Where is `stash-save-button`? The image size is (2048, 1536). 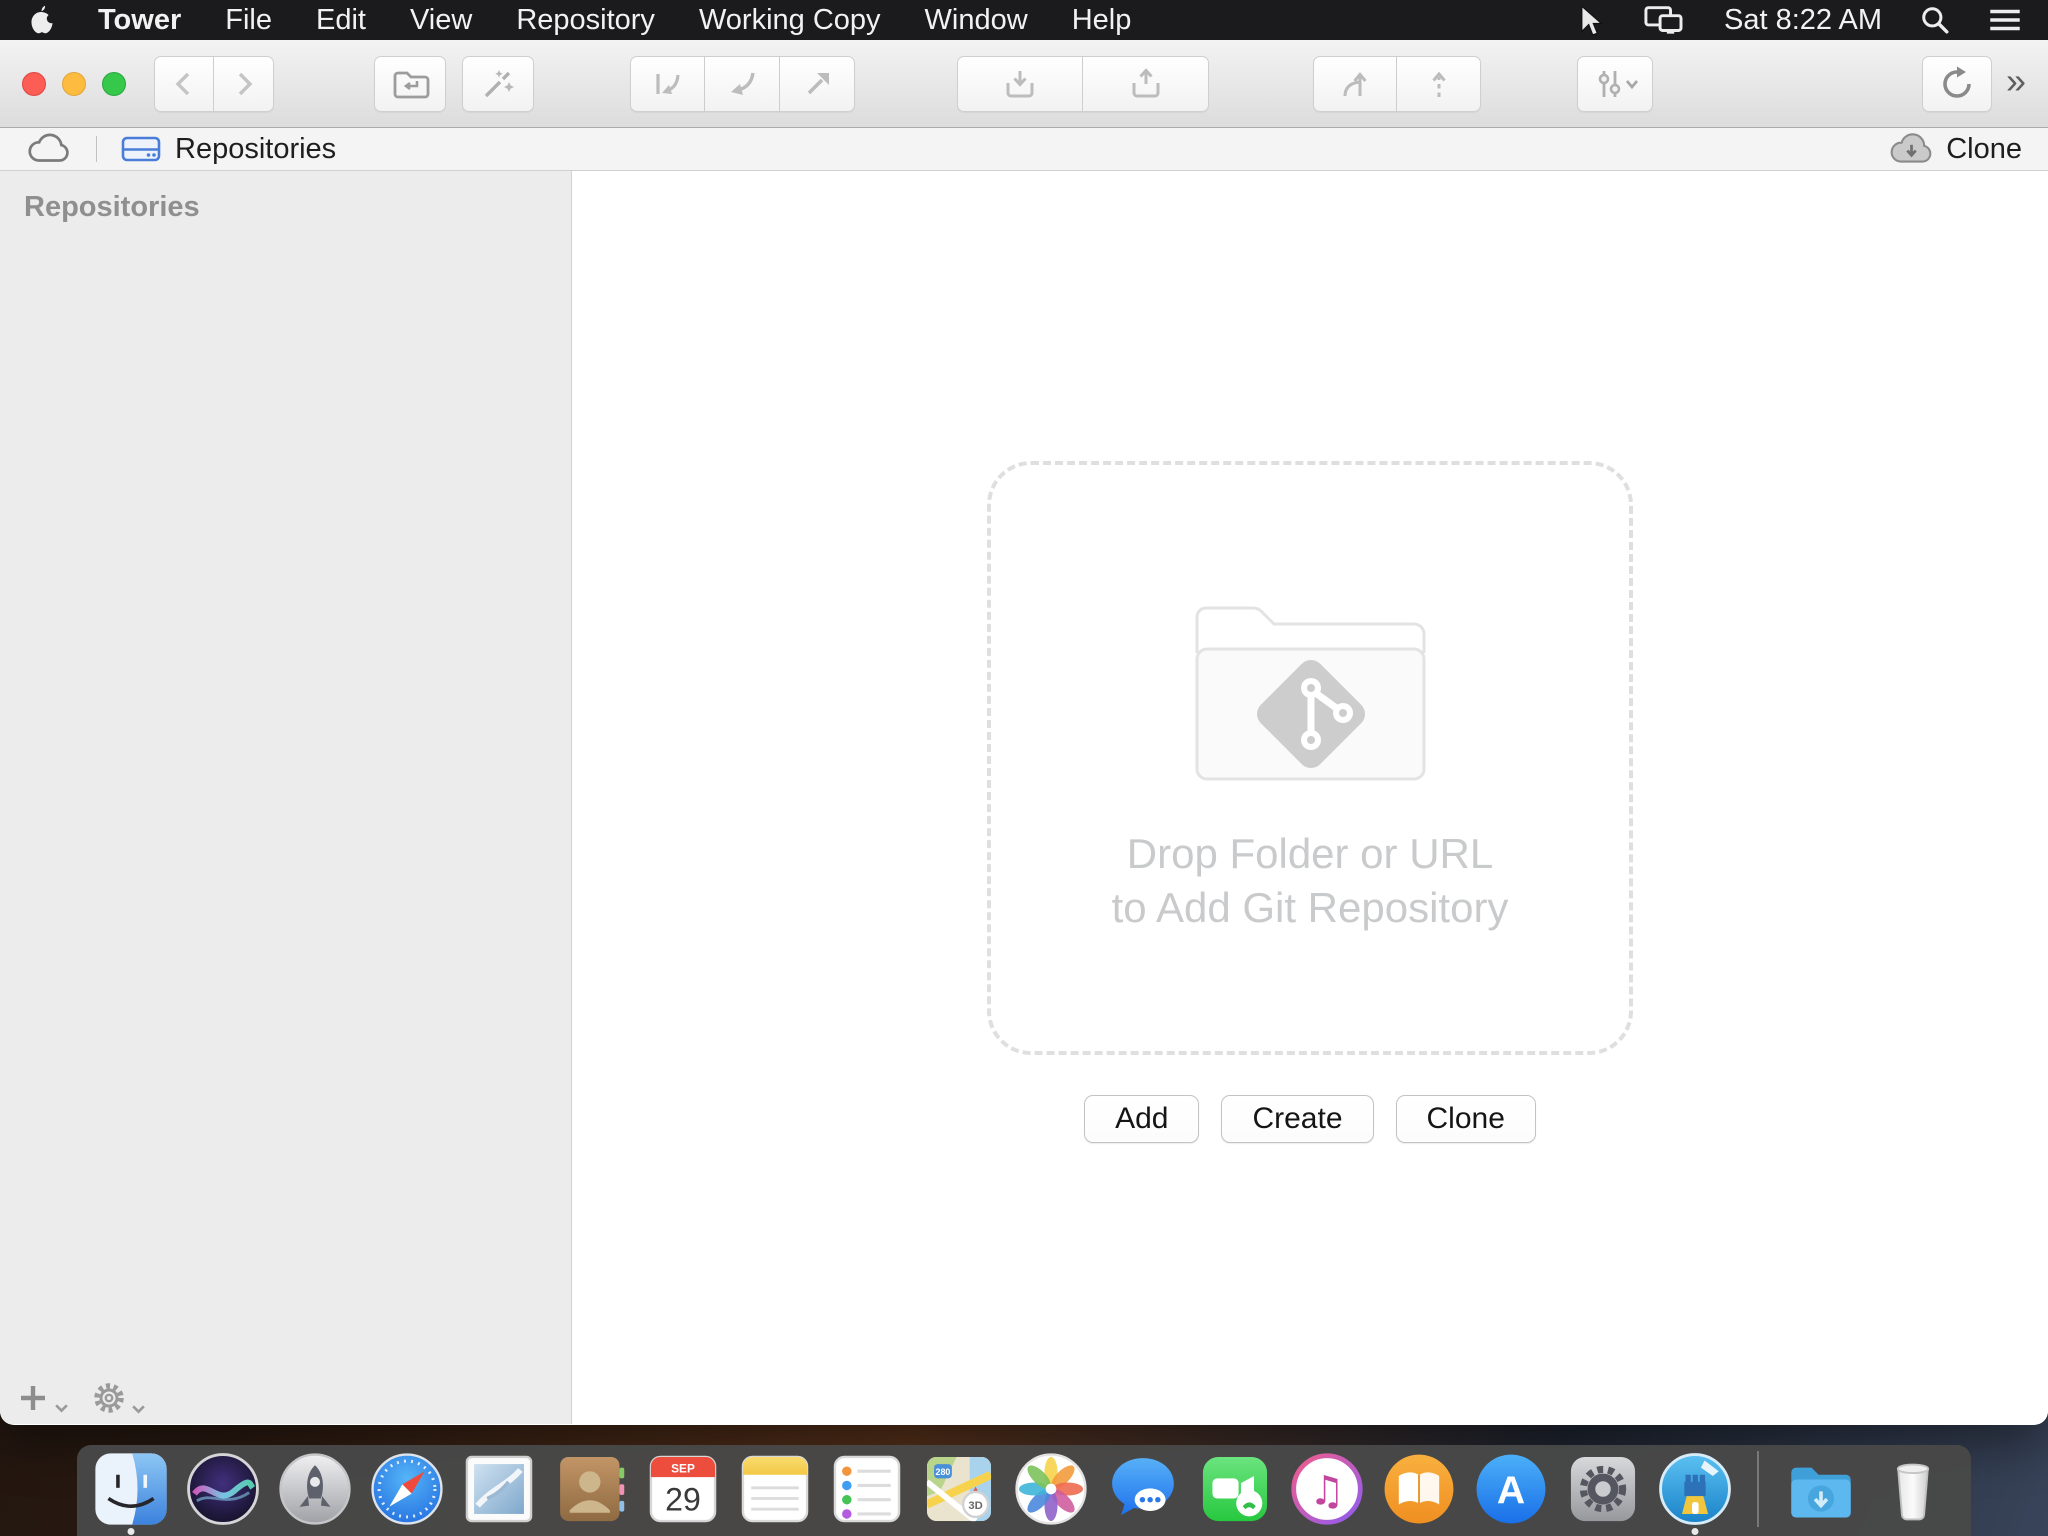 stash-save-button is located at coordinates (1020, 83).